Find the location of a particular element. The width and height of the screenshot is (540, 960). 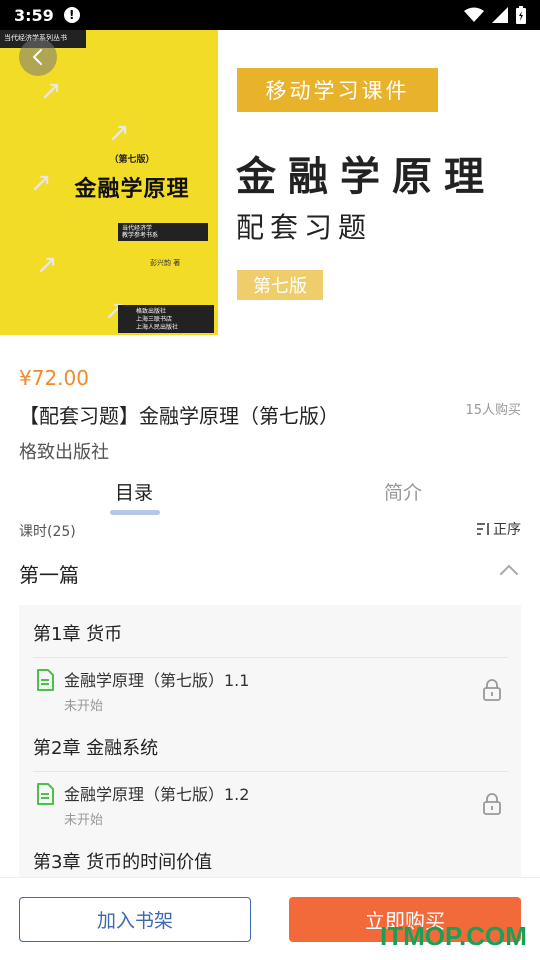

tab-catalog: 目录 is located at coordinates (134, 491).